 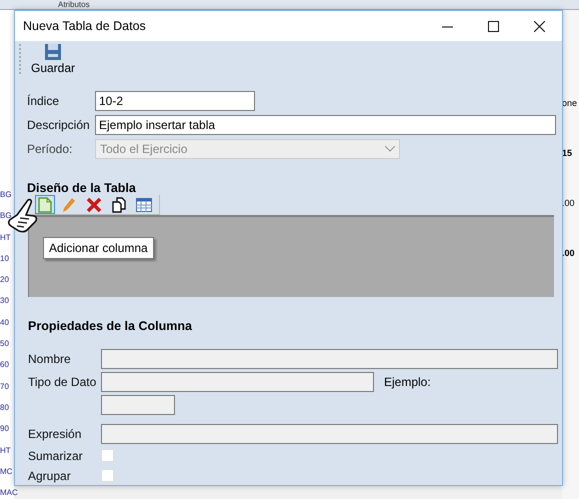 I want to click on new-document-icon, so click(x=45, y=204).